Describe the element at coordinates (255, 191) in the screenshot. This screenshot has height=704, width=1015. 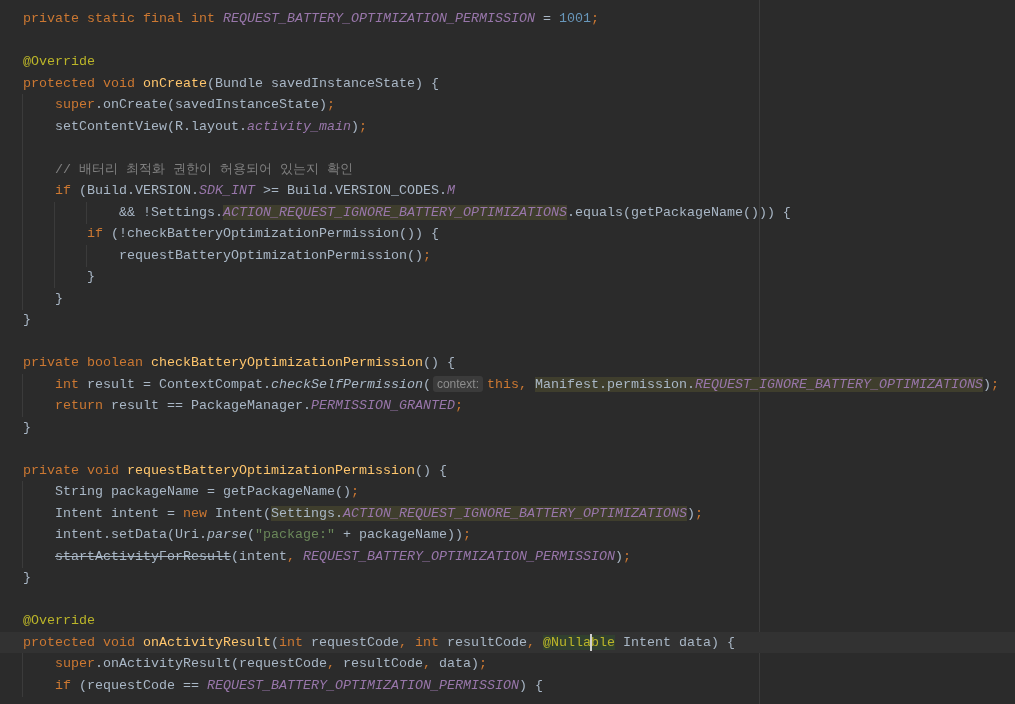
I see `code-line: if (Build.VERSION.SDK_INT >= Build.VERSION_CODES.M` at that location.